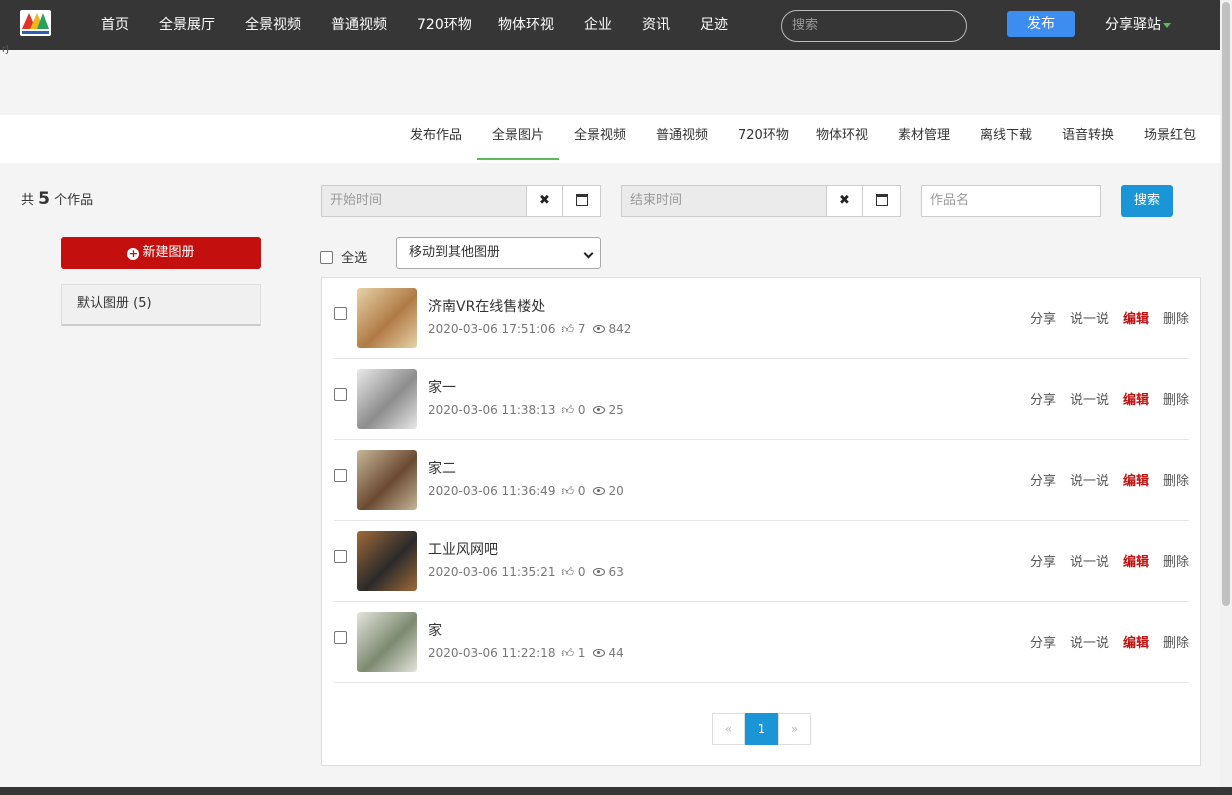 This screenshot has width=1232, height=795. I want to click on vertical-scrollbar, so click(1226, 394).